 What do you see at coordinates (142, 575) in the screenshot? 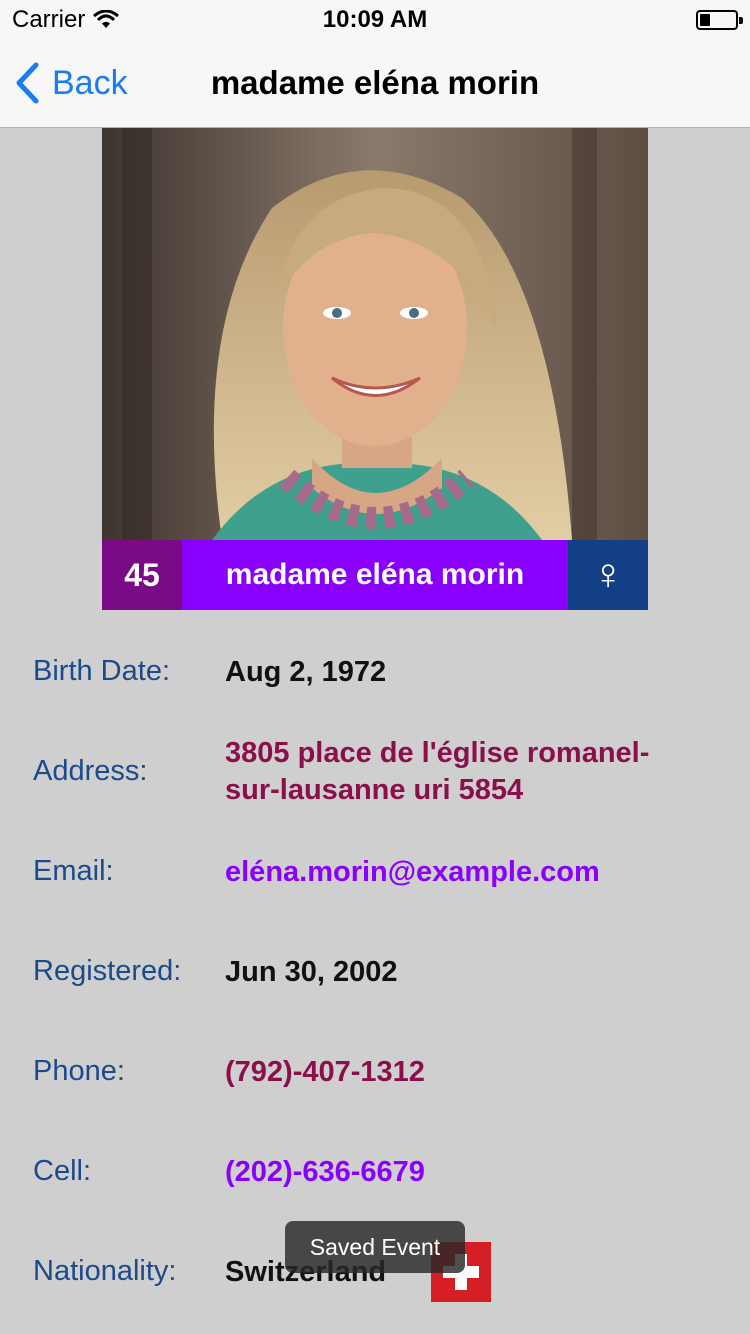
I see `age-badge: 45` at bounding box center [142, 575].